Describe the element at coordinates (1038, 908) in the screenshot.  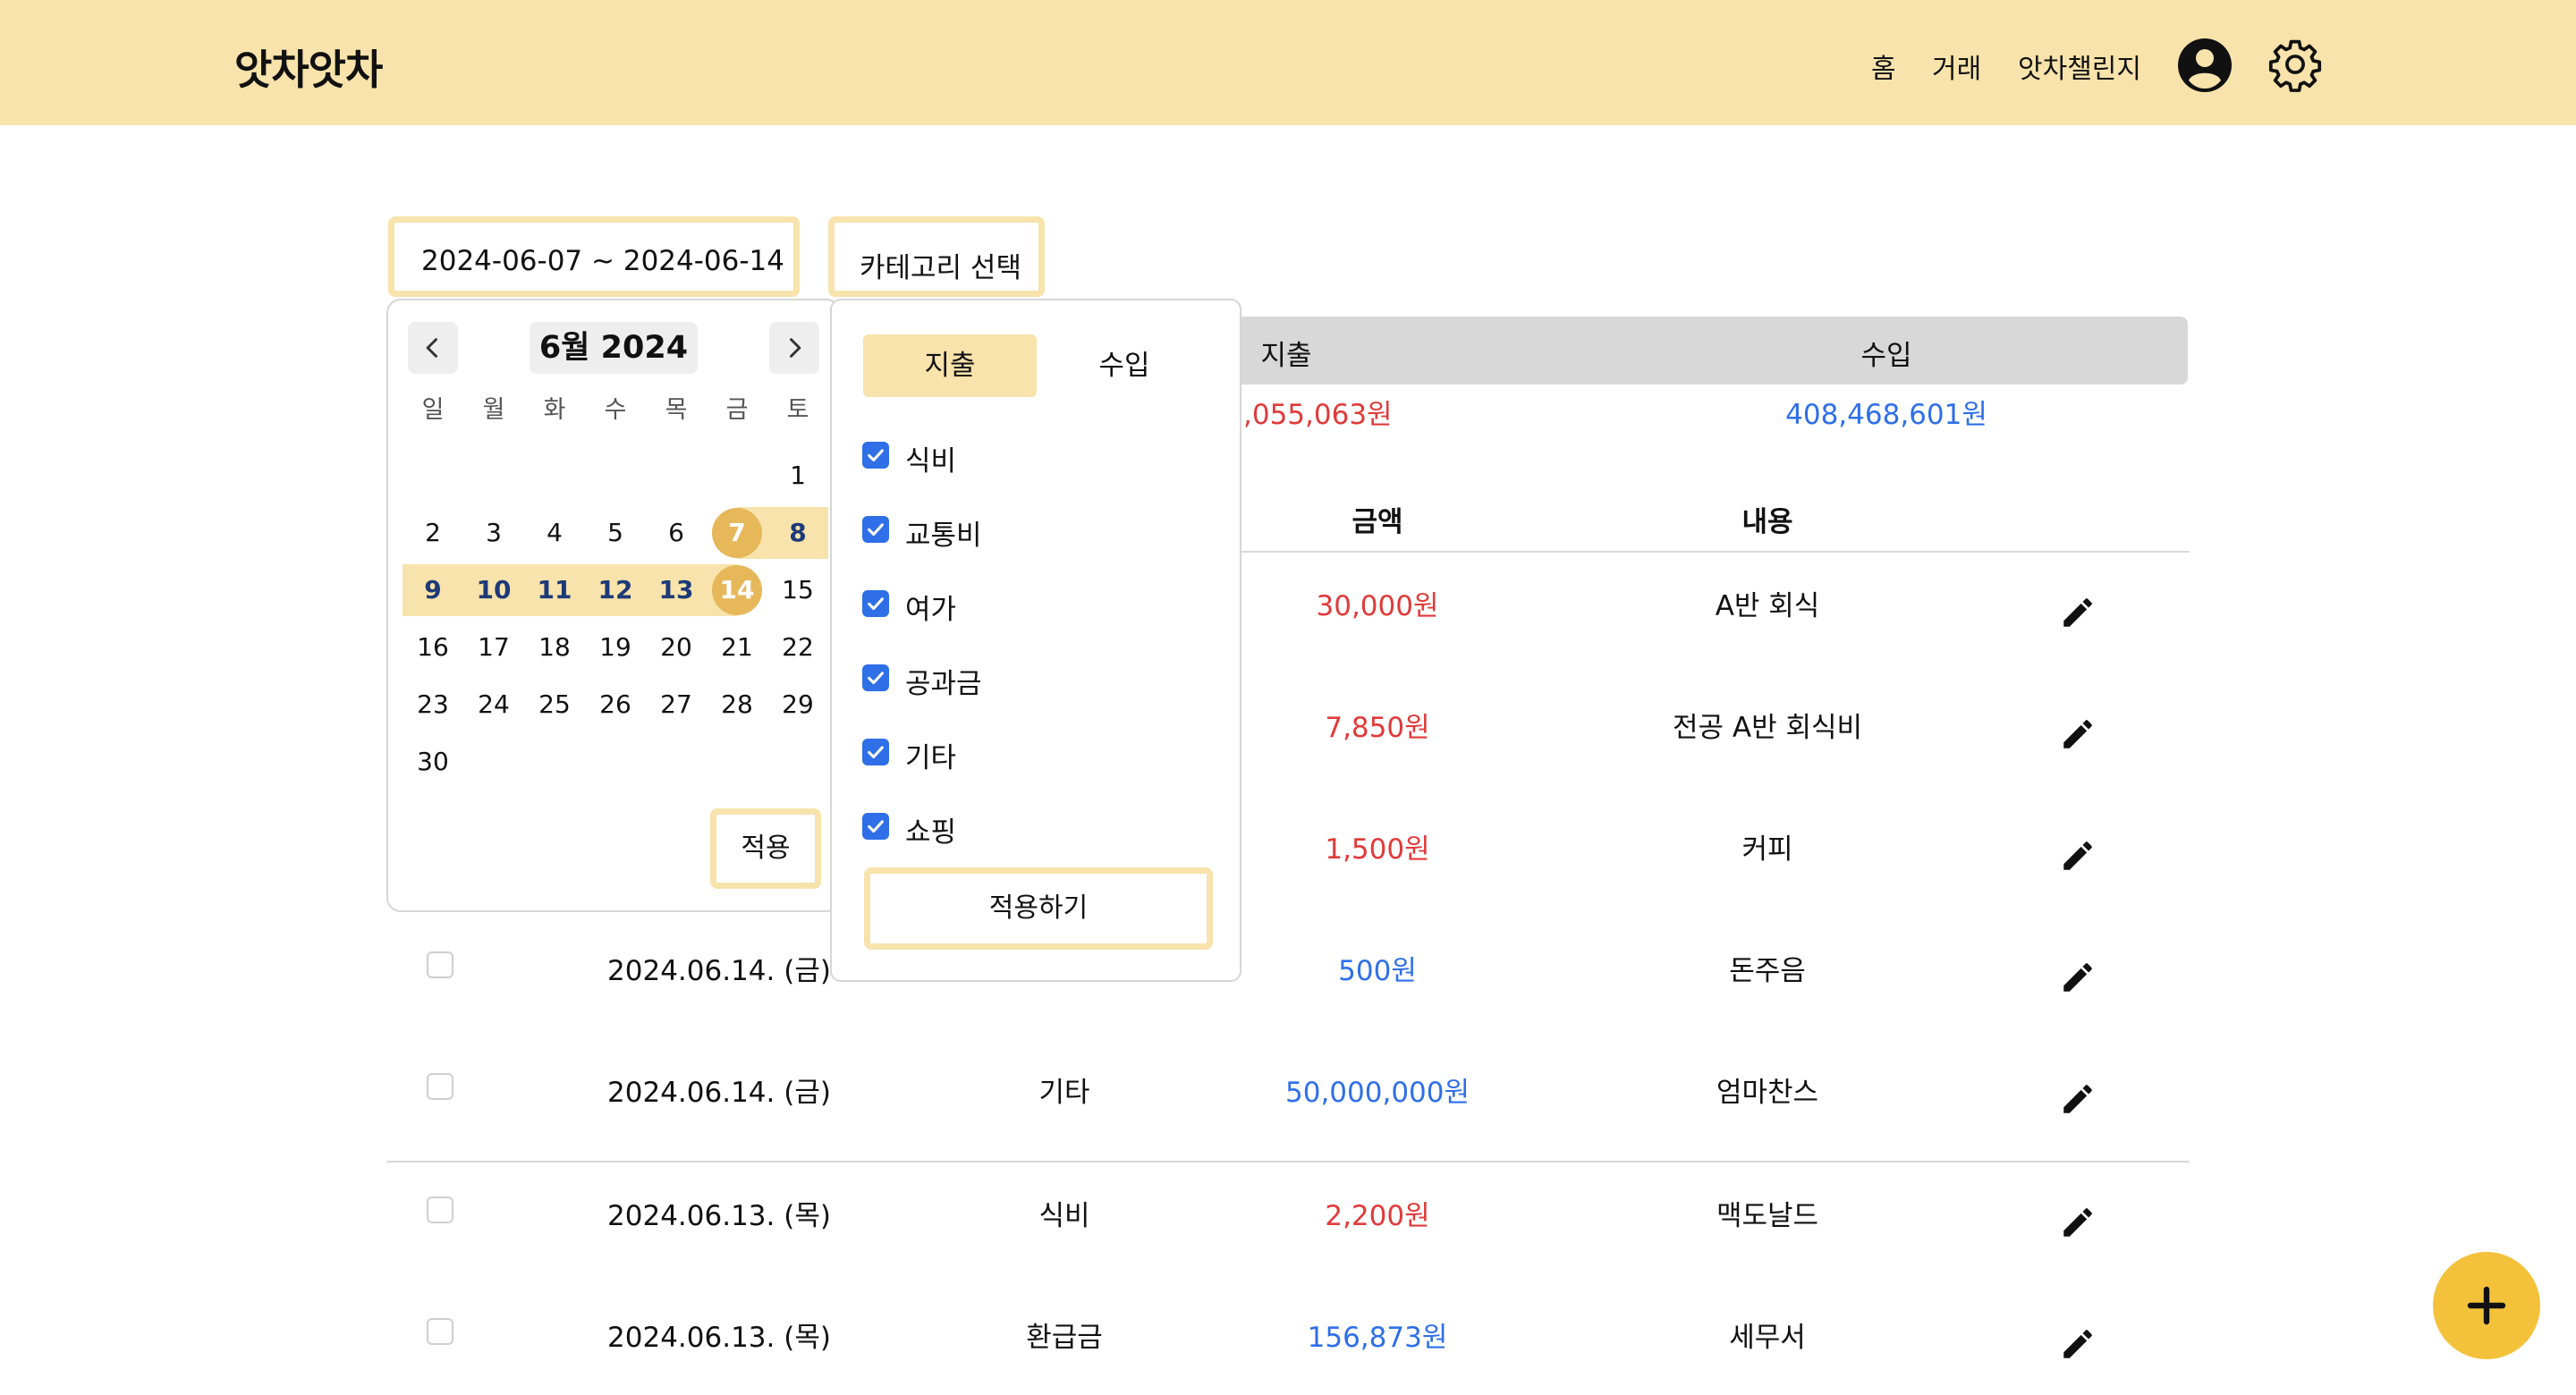
I see `category-apply-button: 적용하기` at that location.